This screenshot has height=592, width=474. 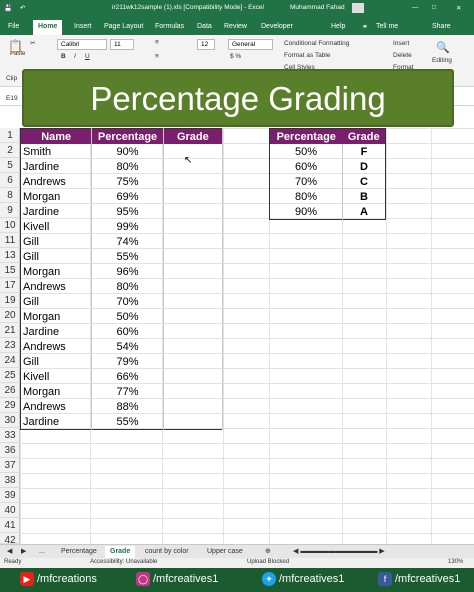 I want to click on font-name-select: Calibri, so click(x=82, y=44).